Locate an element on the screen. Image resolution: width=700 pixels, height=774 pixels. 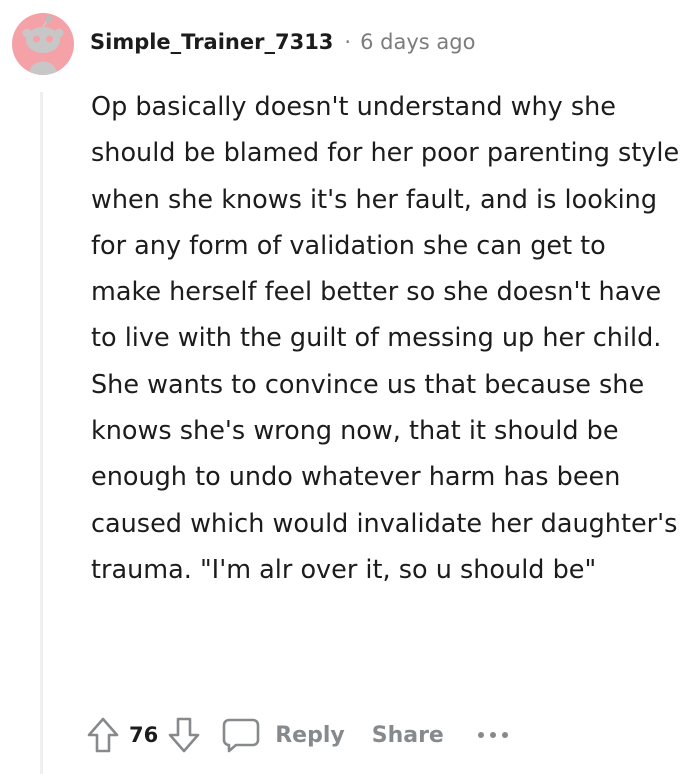
avatar is located at coordinates (43, 44).